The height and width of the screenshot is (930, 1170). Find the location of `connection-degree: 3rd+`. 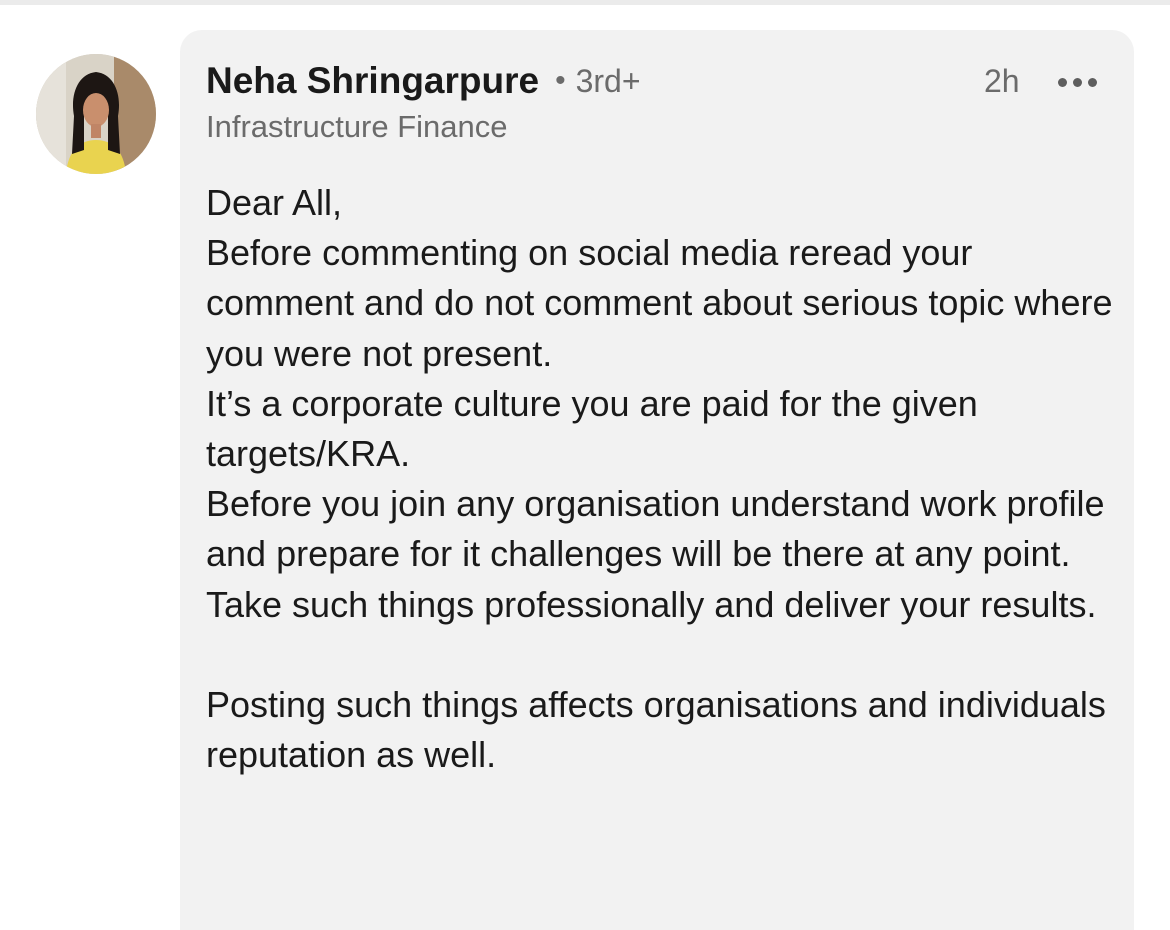

connection-degree: 3rd+ is located at coordinates (608, 80).